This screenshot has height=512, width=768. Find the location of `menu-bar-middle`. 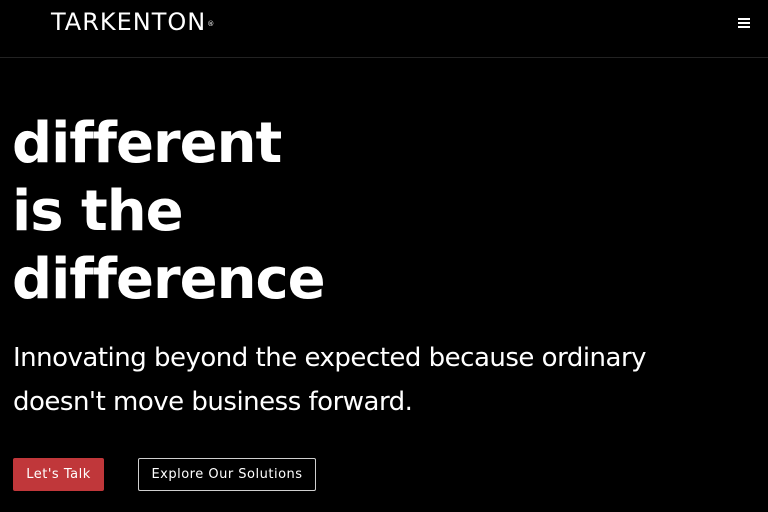

menu-bar-middle is located at coordinates (744, 23).